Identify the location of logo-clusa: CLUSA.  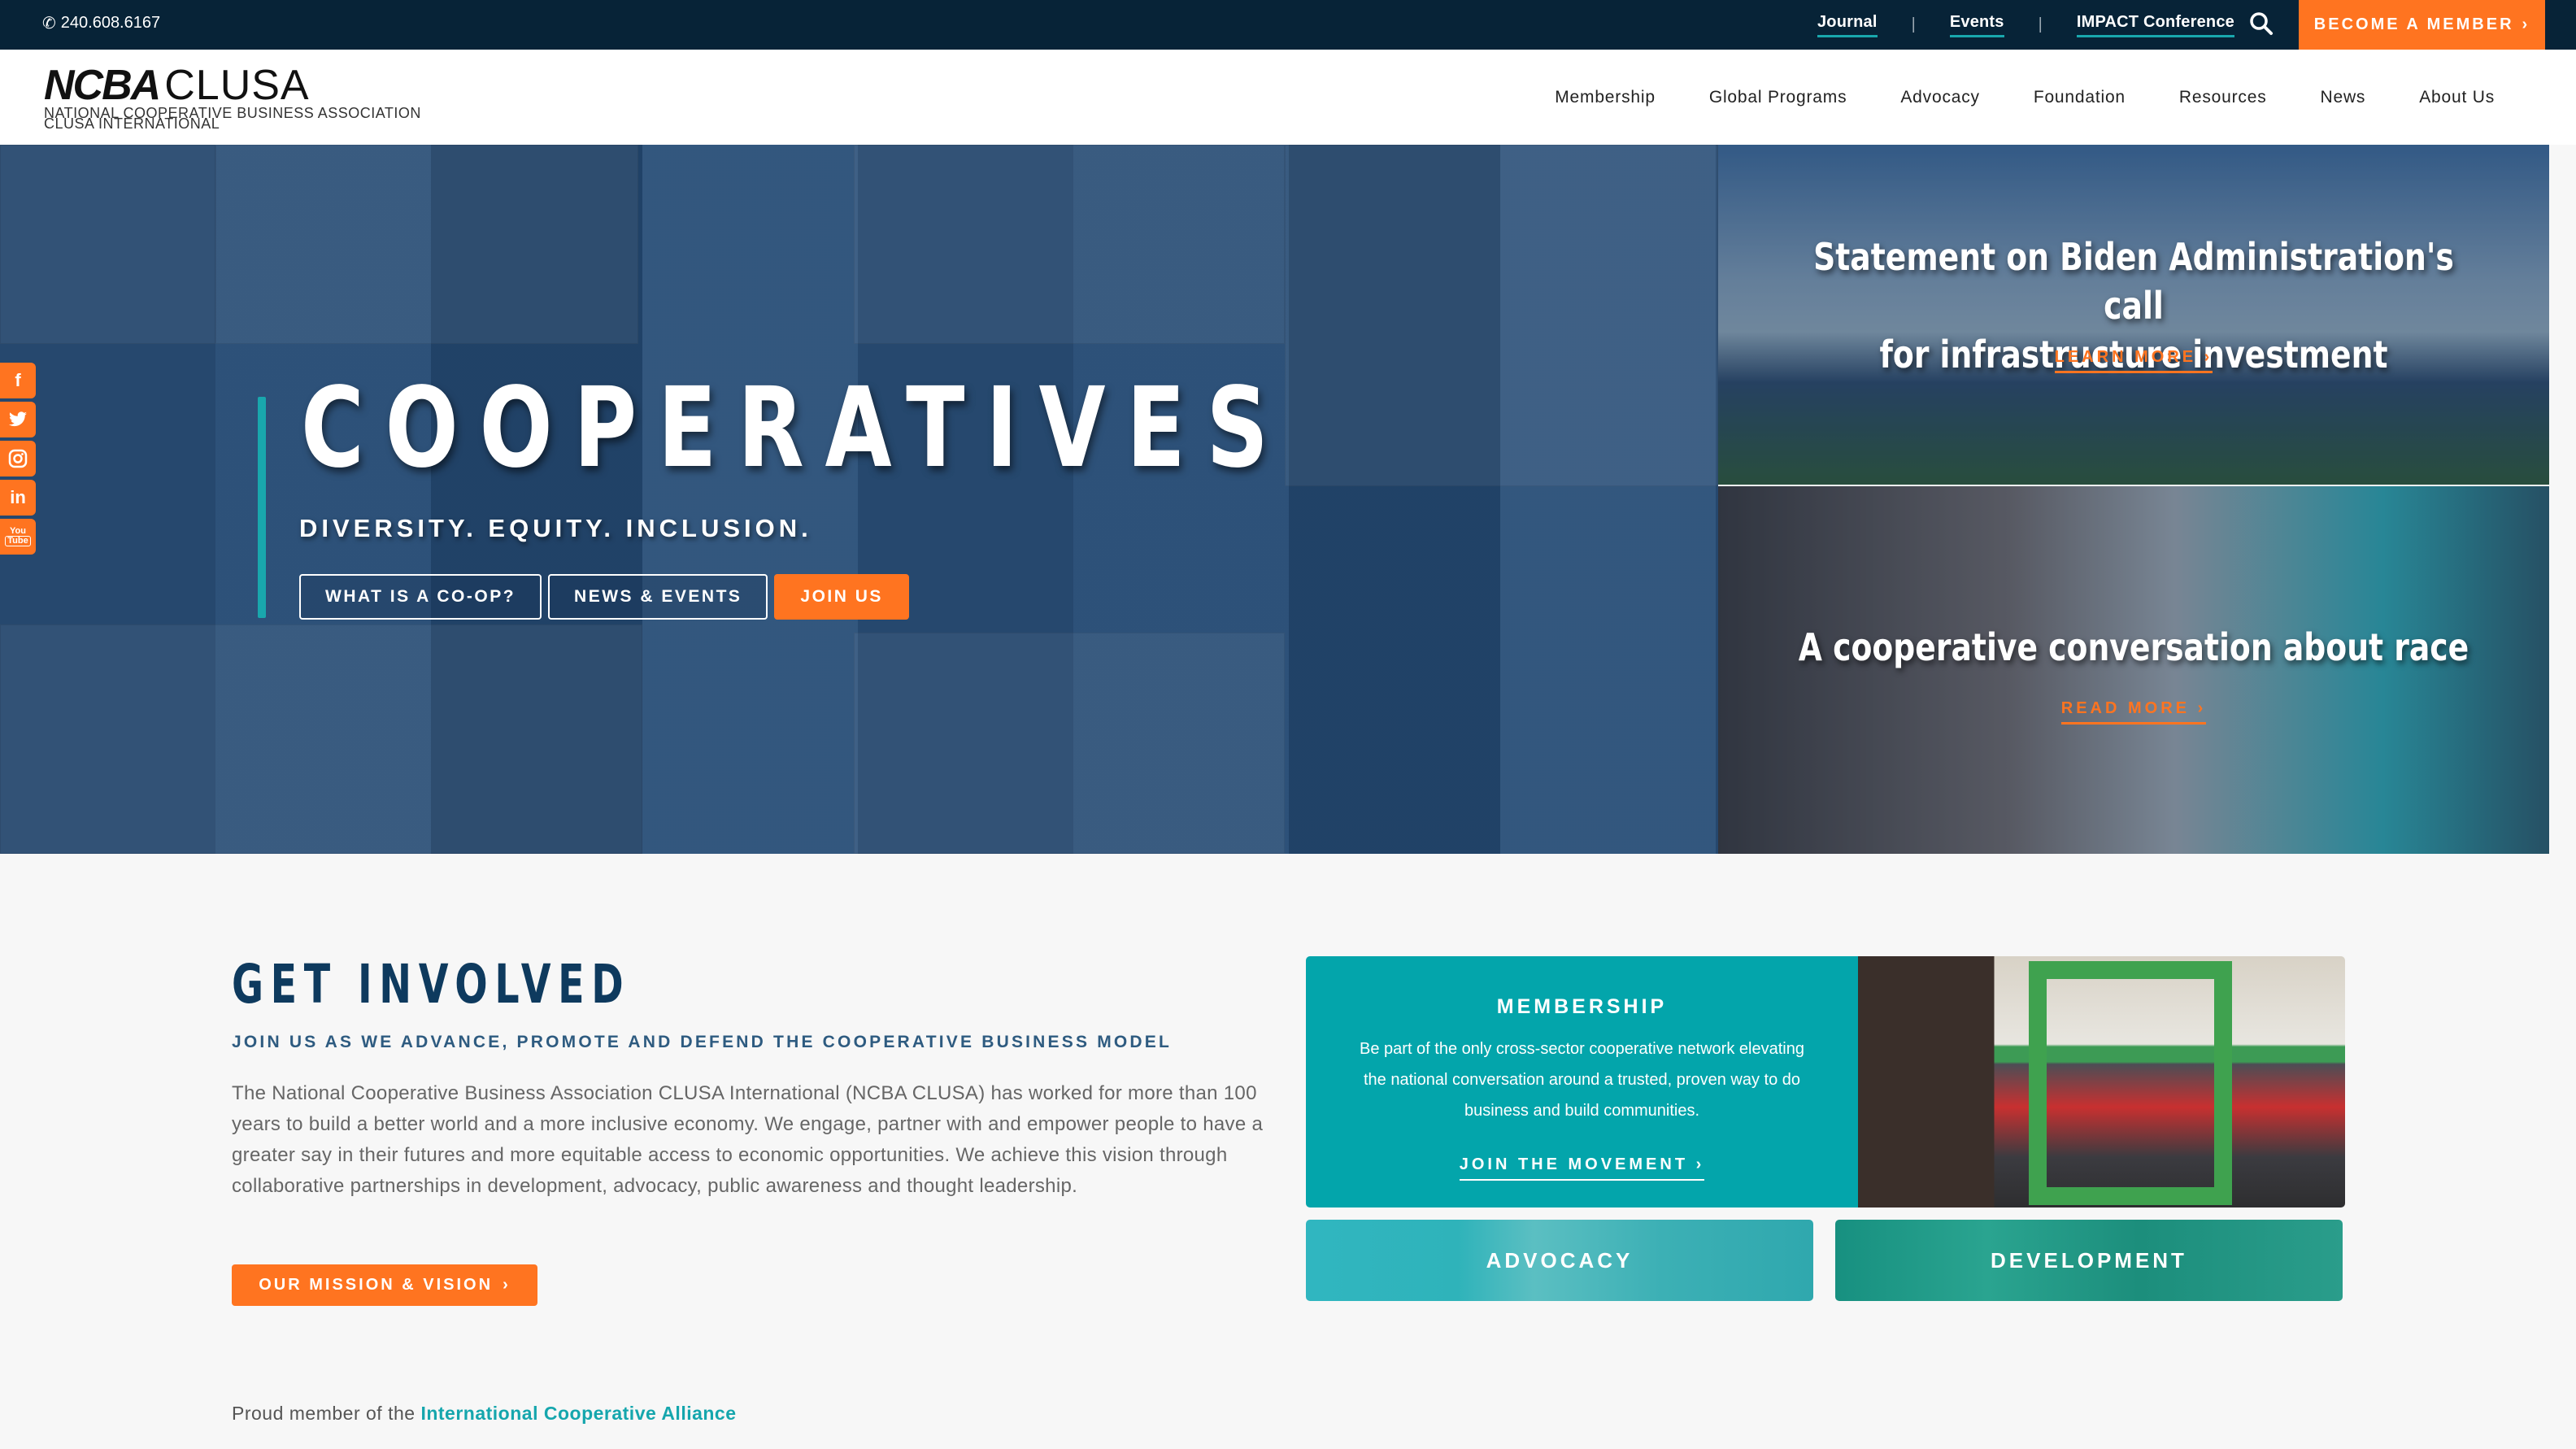
(237, 86).